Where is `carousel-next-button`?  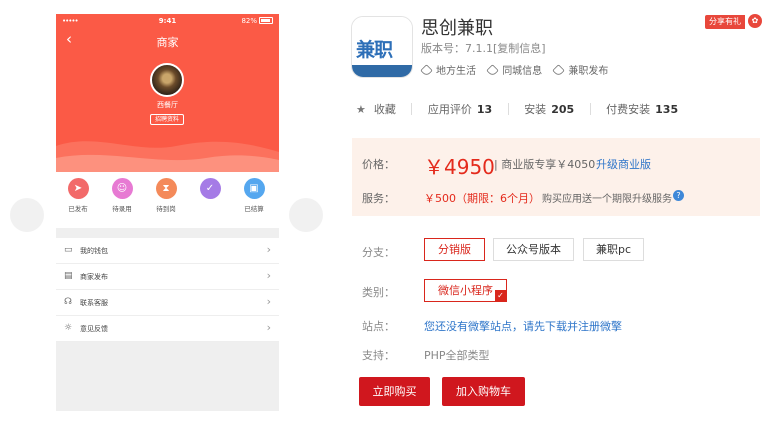 carousel-next-button is located at coordinates (306, 215).